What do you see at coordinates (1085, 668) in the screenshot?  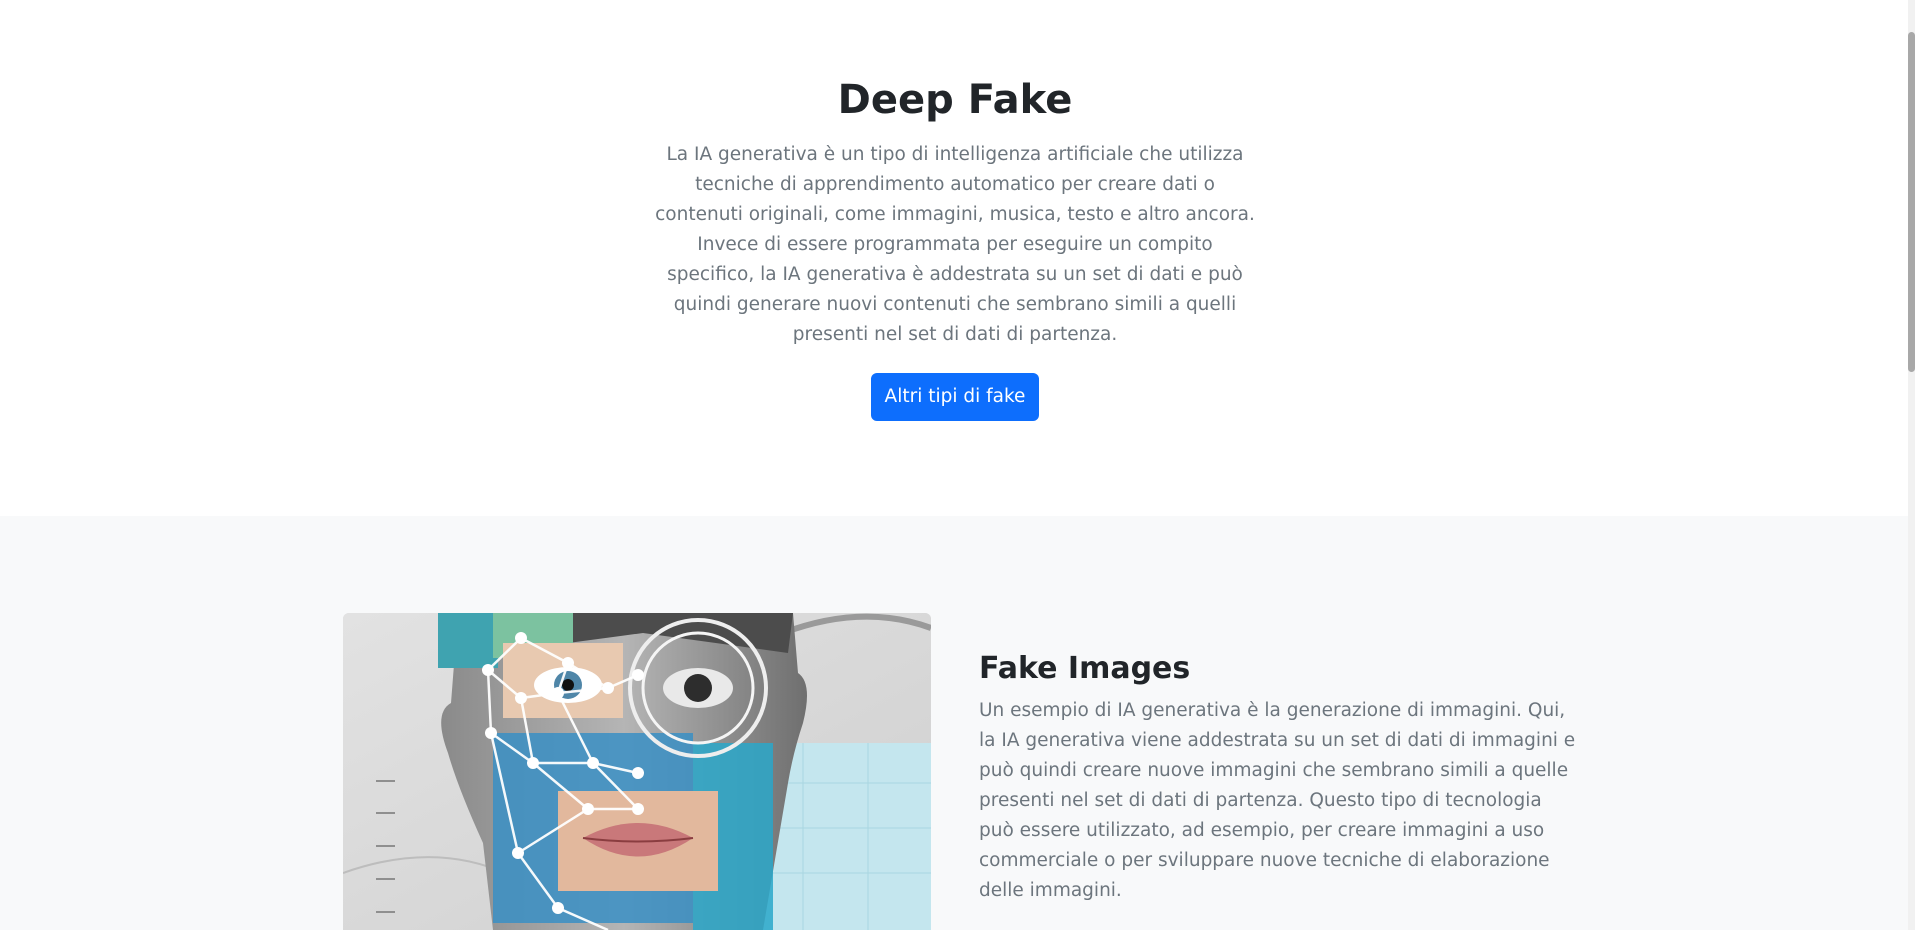 I see `feature-title: Fake Images` at bounding box center [1085, 668].